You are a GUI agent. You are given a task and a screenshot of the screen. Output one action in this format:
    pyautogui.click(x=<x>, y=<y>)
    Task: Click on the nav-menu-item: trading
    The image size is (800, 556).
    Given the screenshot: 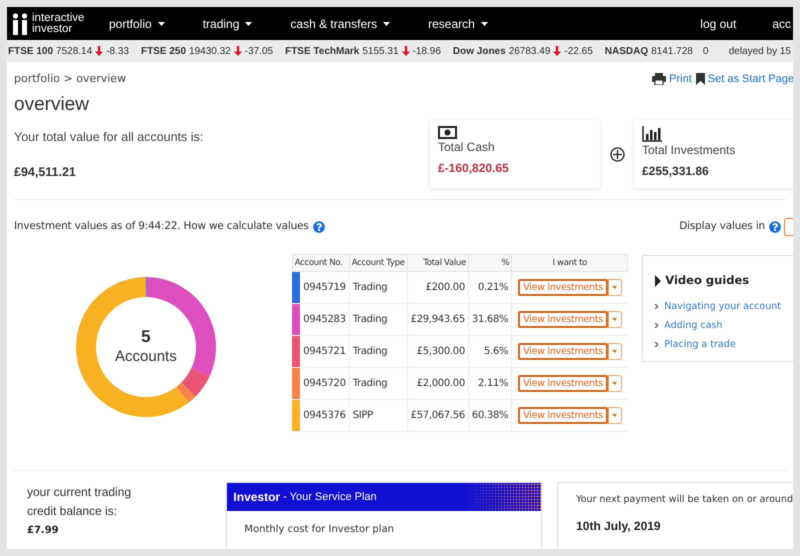 What is the action you would take?
    pyautogui.click(x=227, y=23)
    